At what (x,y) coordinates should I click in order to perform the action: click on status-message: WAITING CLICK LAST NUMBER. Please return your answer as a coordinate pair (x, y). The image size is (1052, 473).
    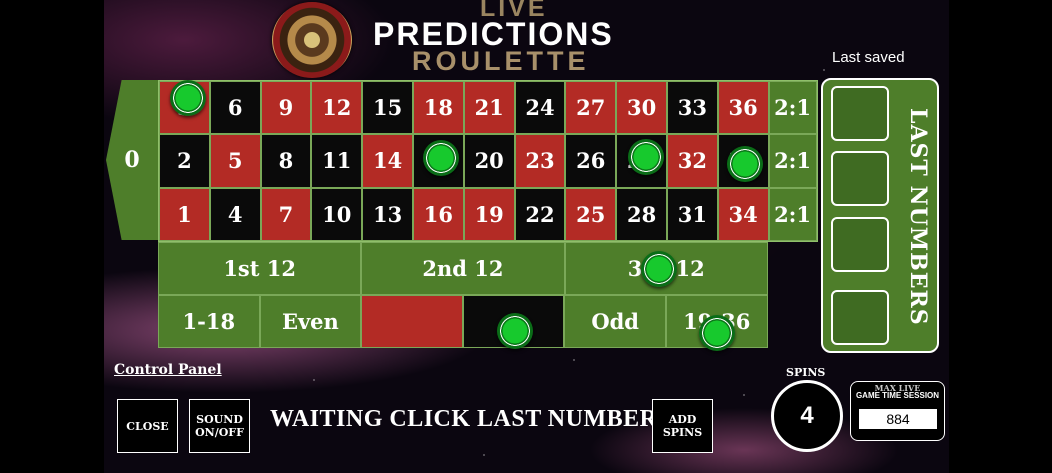
    Looking at the image, I should click on (464, 419).